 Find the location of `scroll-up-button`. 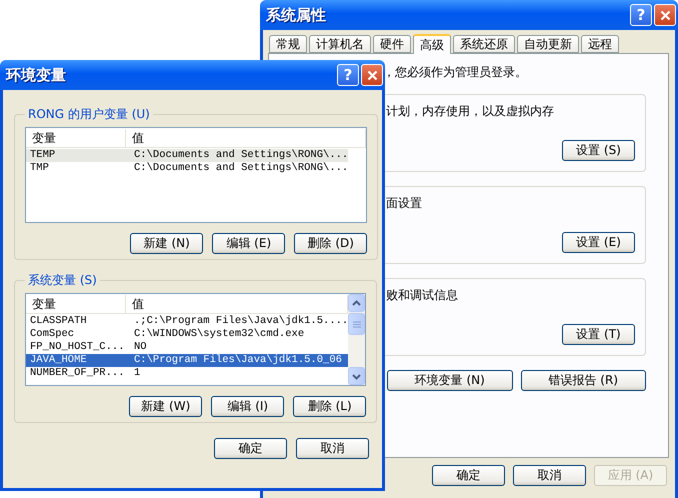

scroll-up-button is located at coordinates (357, 303).